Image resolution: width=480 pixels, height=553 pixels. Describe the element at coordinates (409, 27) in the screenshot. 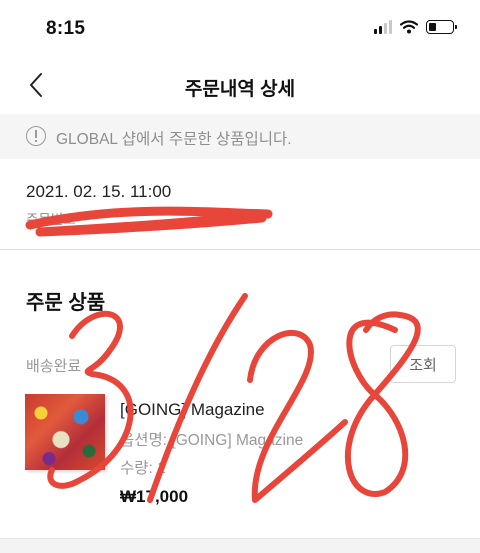

I see `wifi-icon` at that location.